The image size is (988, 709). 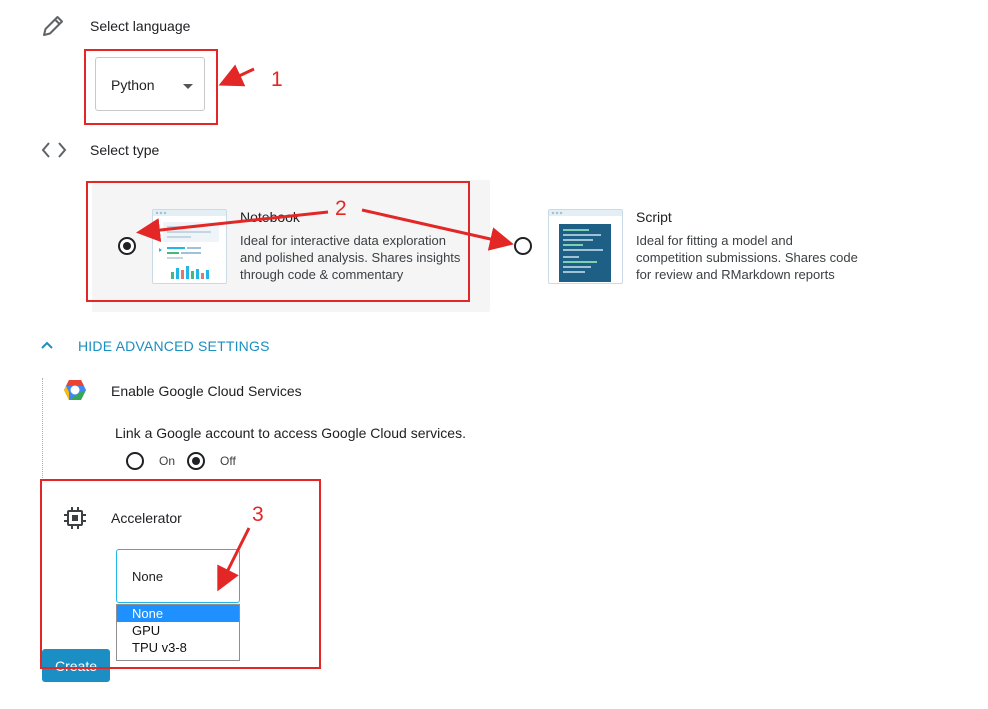 What do you see at coordinates (277, 79) in the screenshot?
I see `annotation-number-1: 1` at bounding box center [277, 79].